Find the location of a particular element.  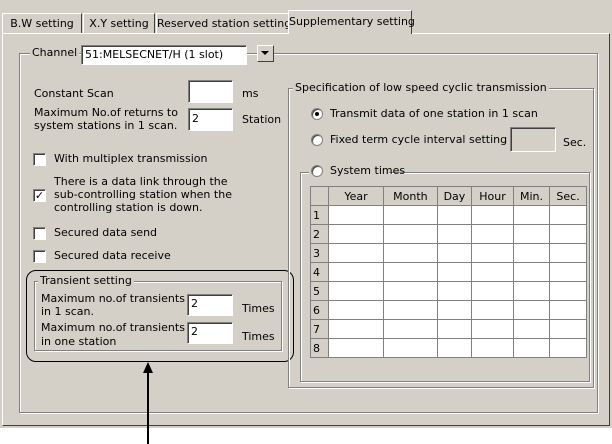

sub-controlling-label-line3: controlling station is down. is located at coordinates (128, 207).